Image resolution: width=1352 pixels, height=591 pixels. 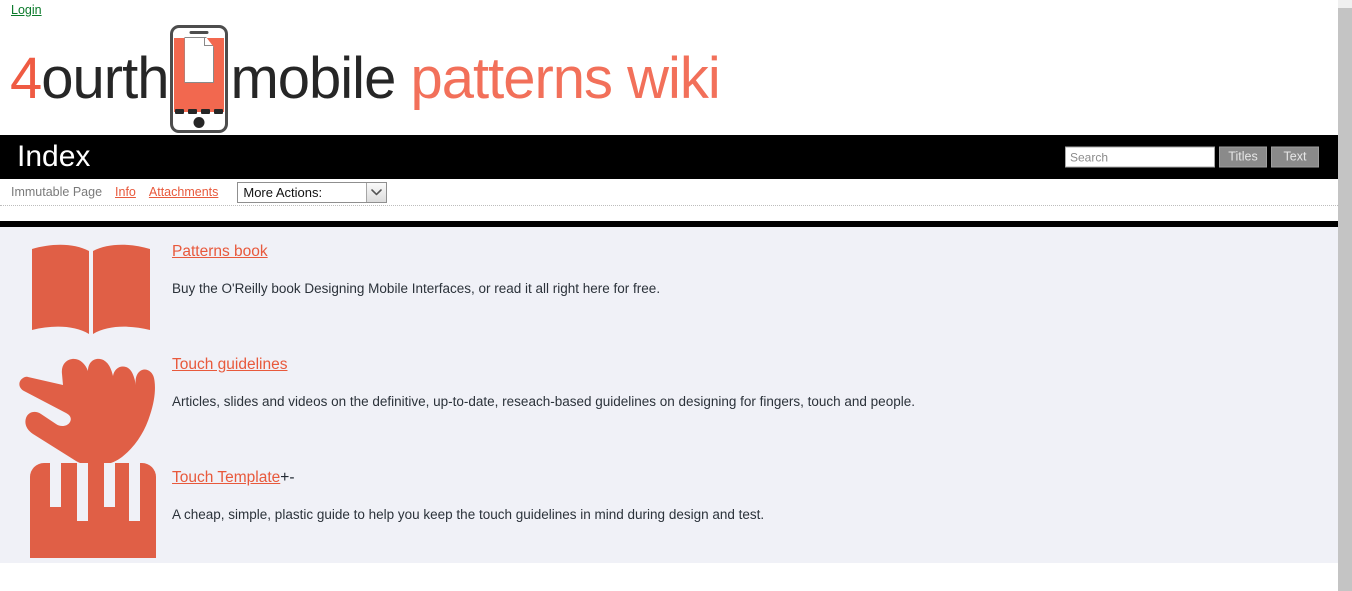 I want to click on pointing-hand-icon, so click(x=86, y=402).